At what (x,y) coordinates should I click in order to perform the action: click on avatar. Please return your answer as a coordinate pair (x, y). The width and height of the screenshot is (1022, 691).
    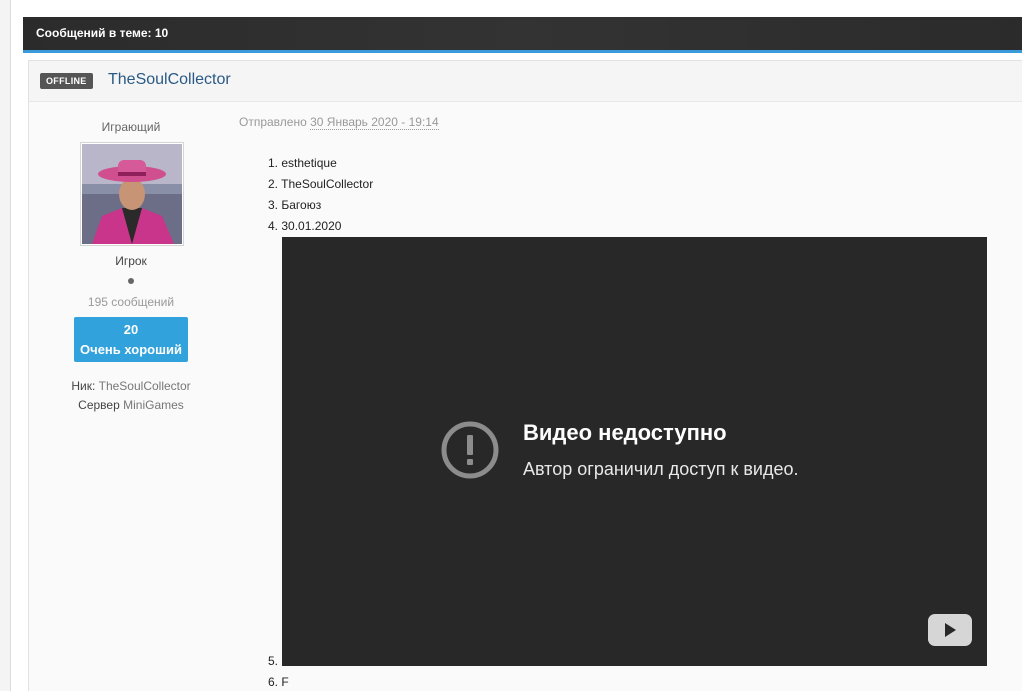
    Looking at the image, I should click on (132, 194).